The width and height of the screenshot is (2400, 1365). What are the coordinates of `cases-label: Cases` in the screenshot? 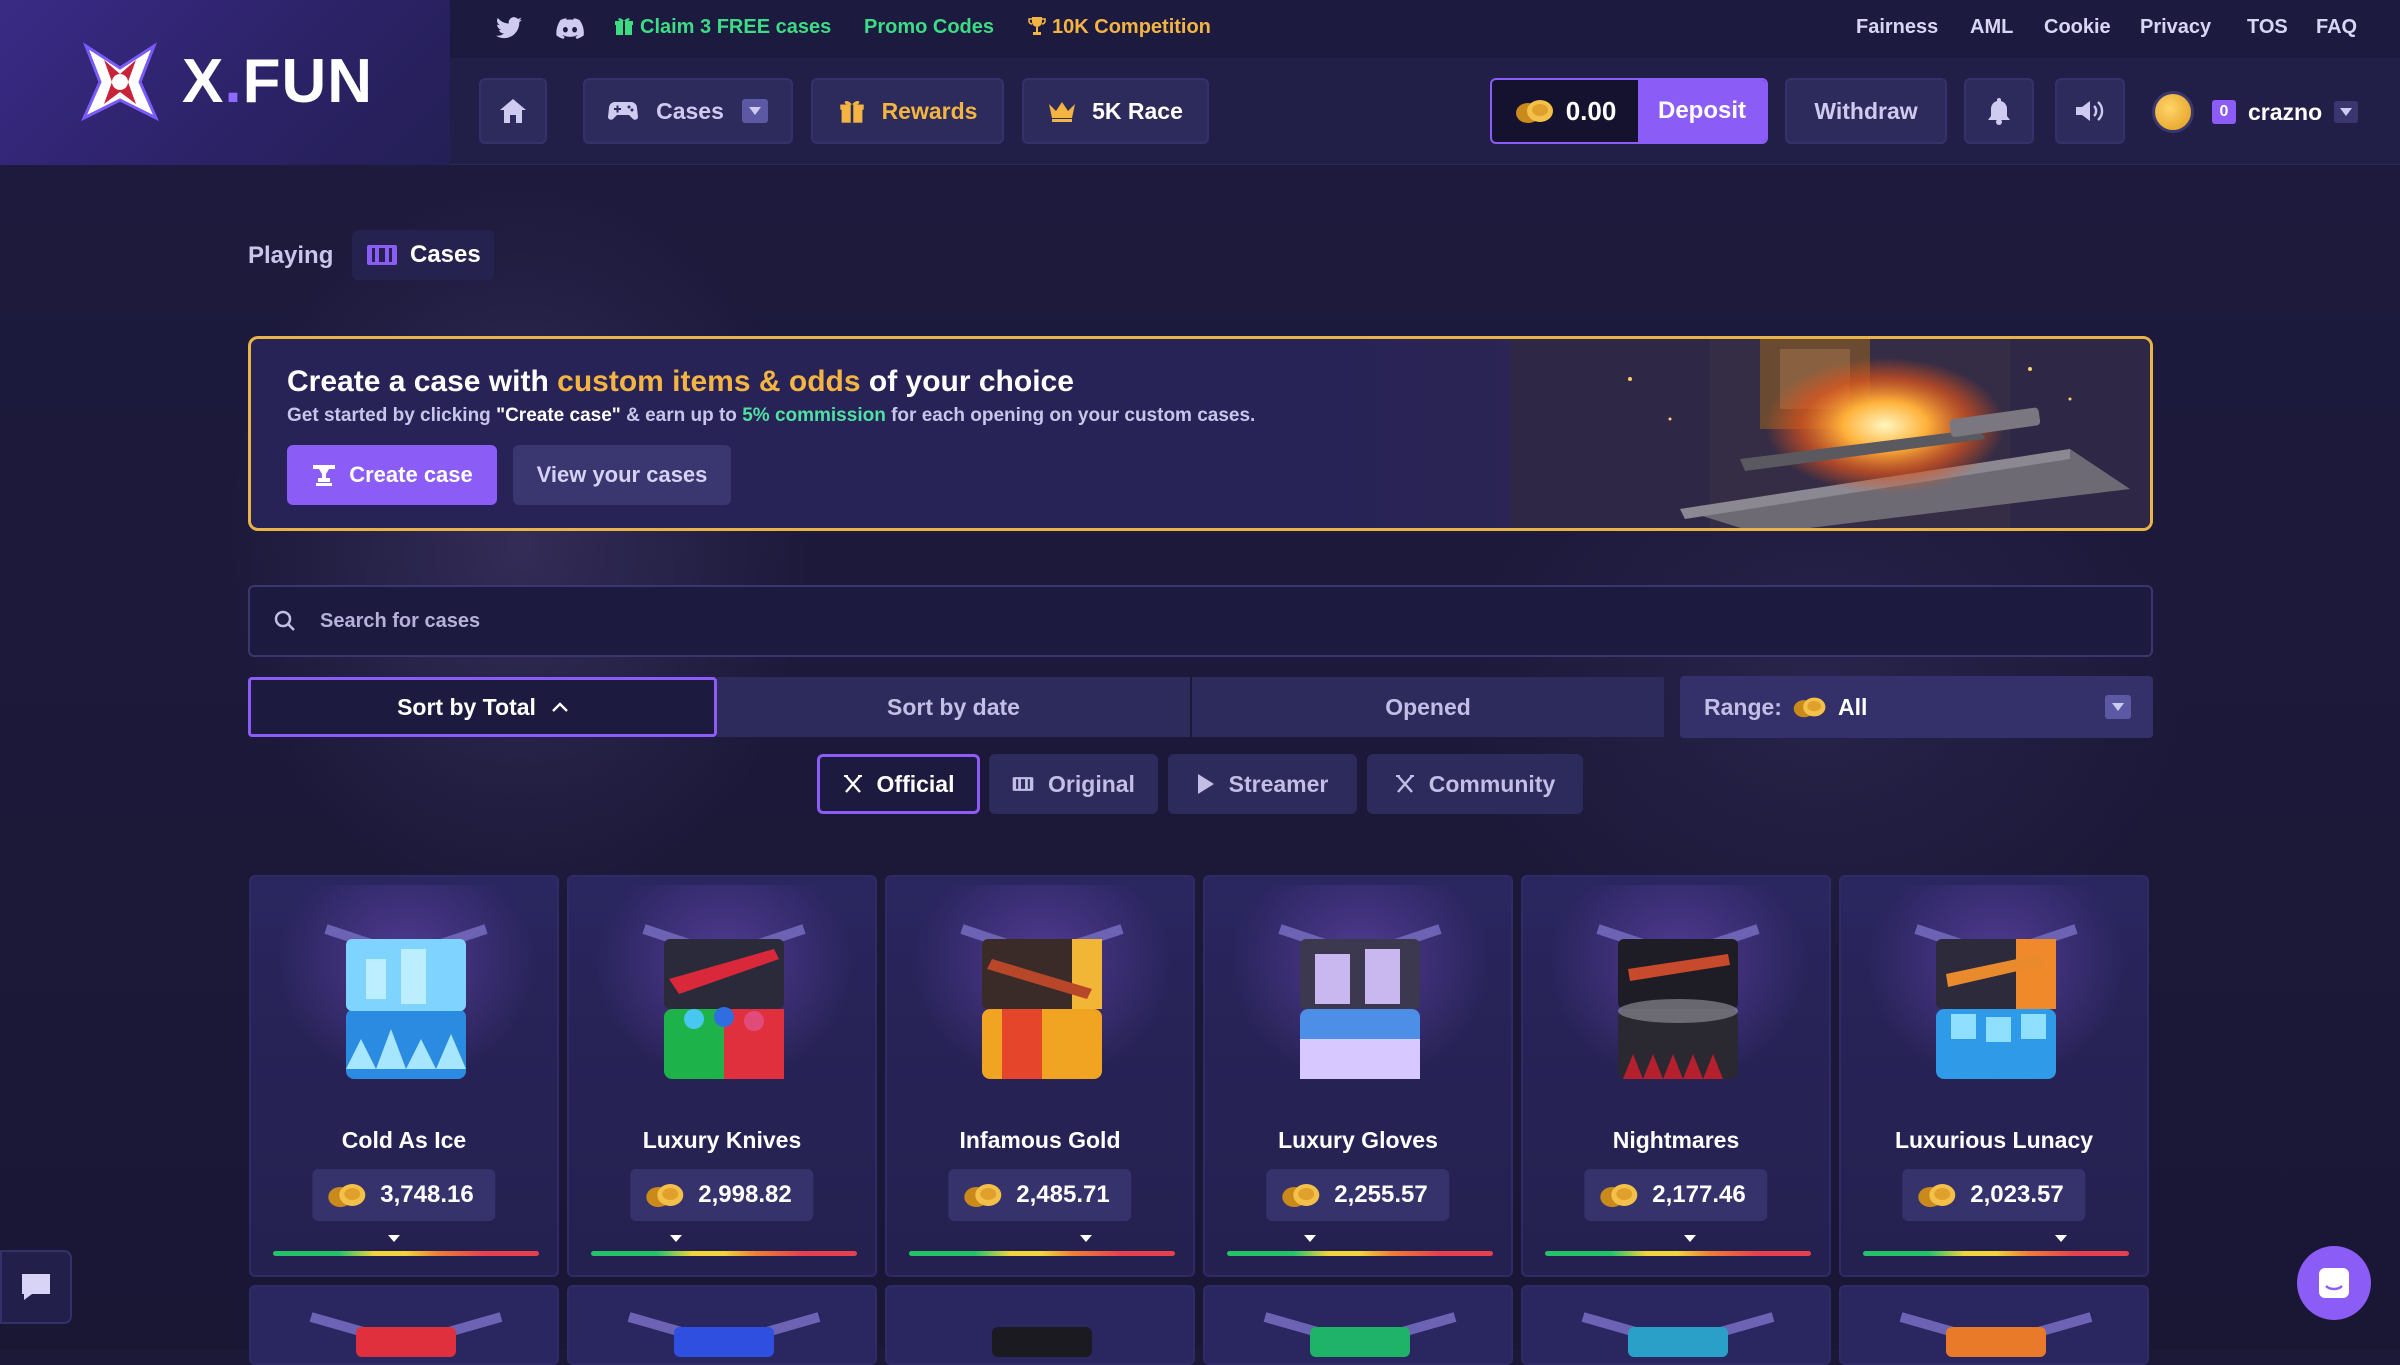 It's located at (690, 110).